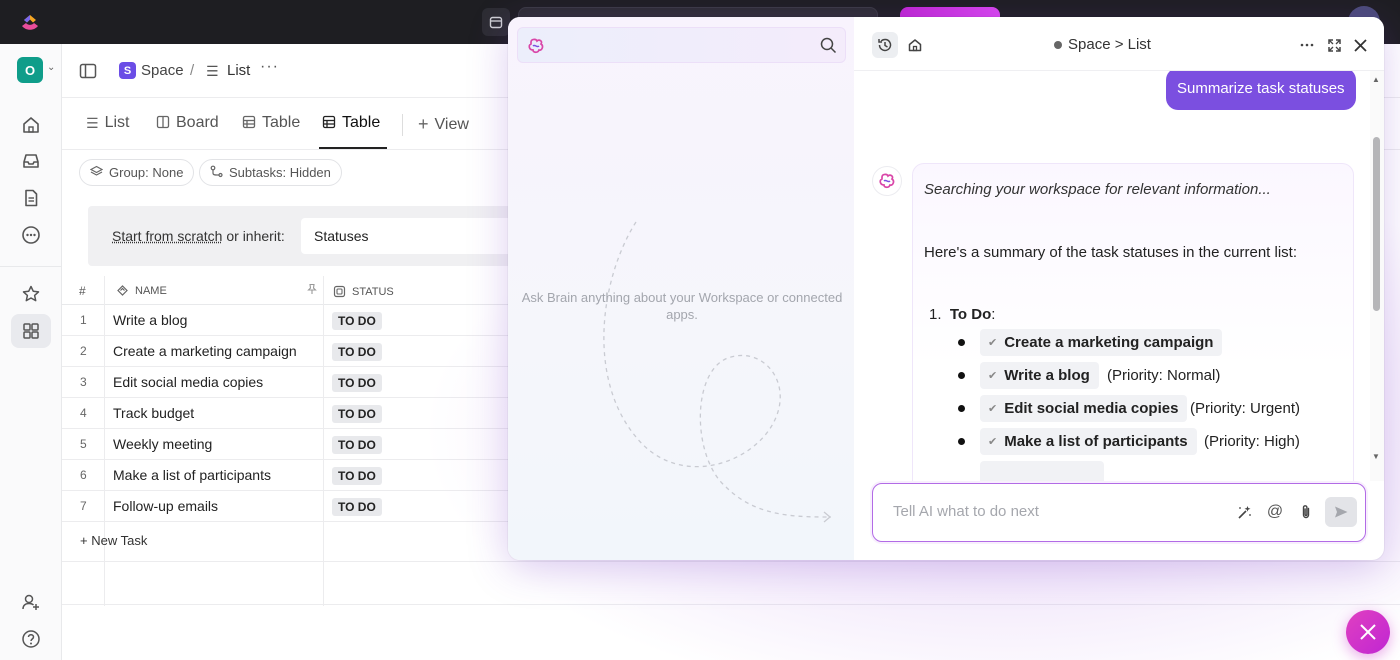 The width and height of the screenshot is (1400, 660). Describe the element at coordinates (187, 123) in the screenshot. I see `tab-board: Board` at that location.